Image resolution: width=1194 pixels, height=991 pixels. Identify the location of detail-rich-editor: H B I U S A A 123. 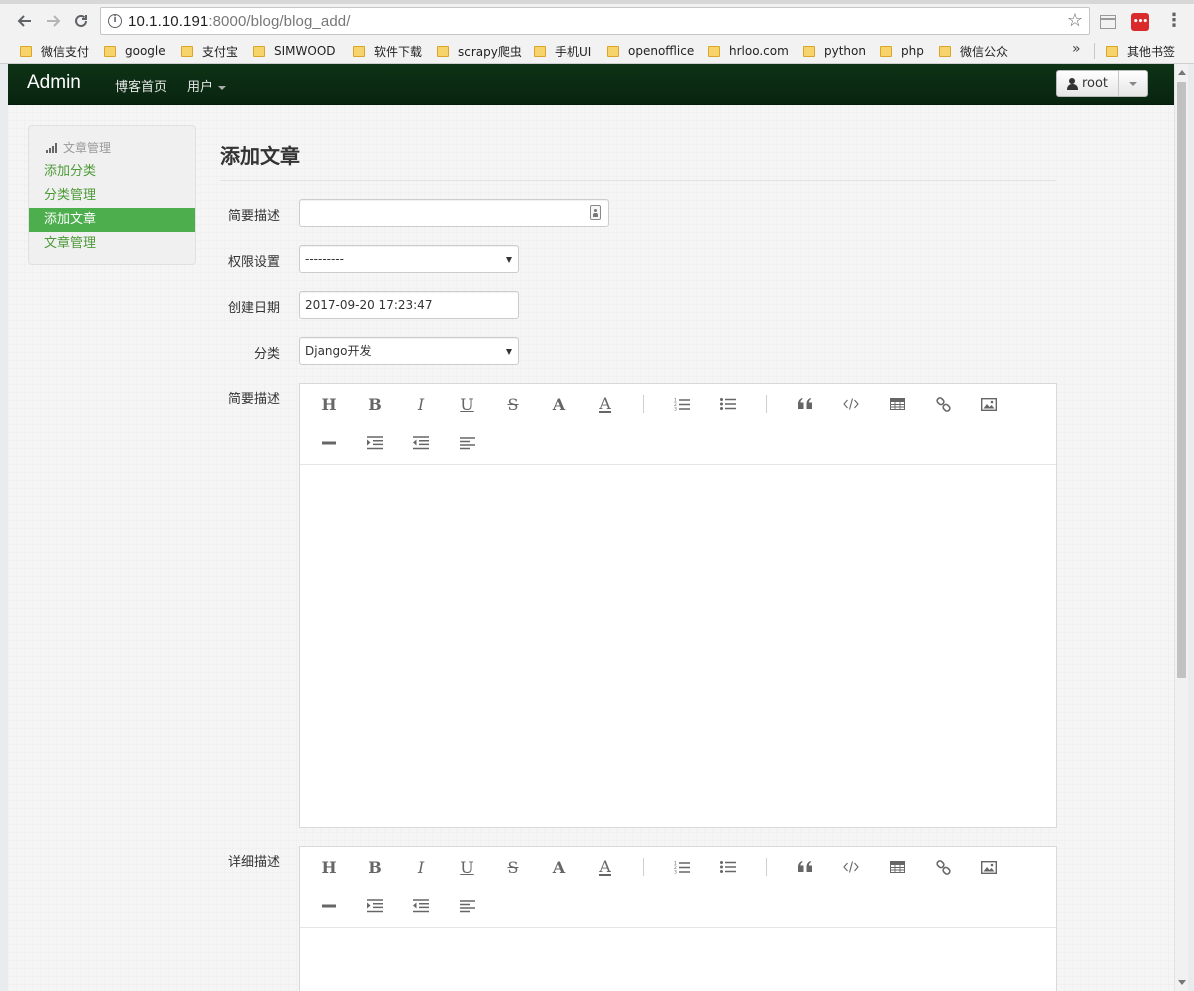
(678, 918).